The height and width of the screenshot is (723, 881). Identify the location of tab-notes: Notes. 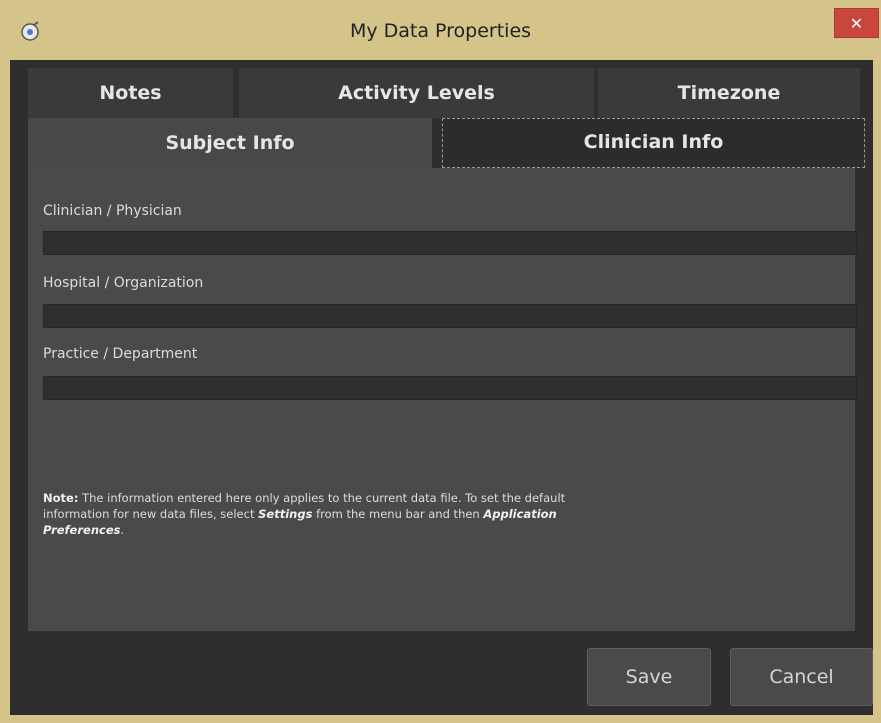
(130, 93).